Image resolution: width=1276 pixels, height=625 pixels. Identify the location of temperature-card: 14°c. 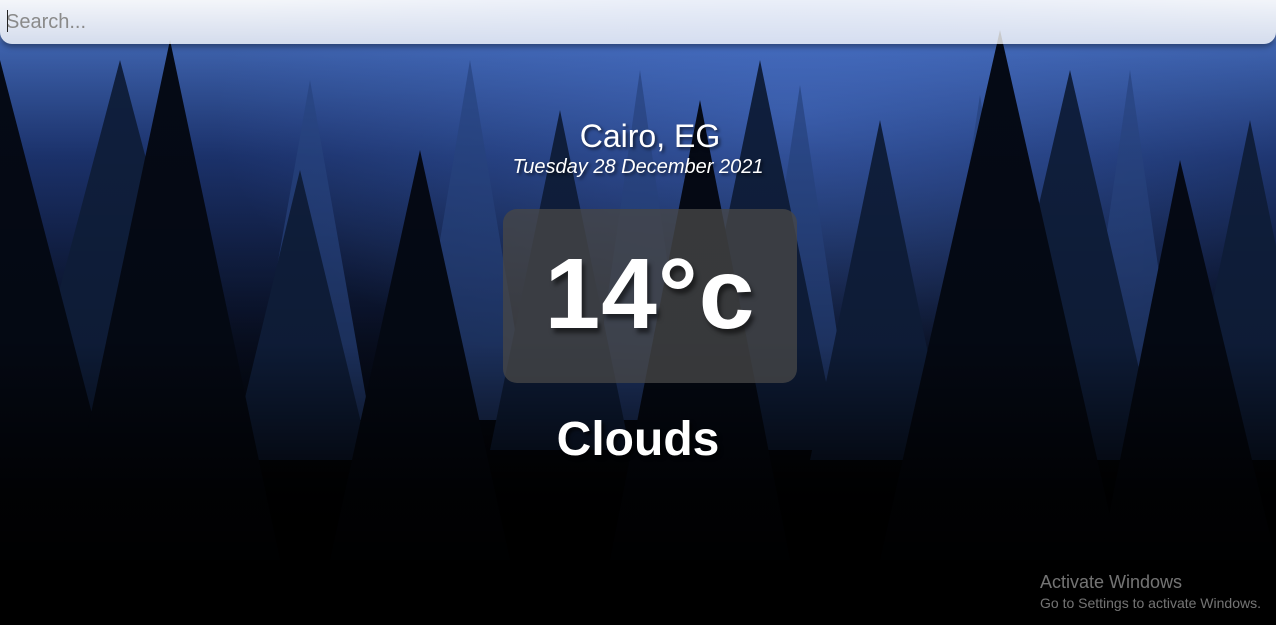
(650, 296).